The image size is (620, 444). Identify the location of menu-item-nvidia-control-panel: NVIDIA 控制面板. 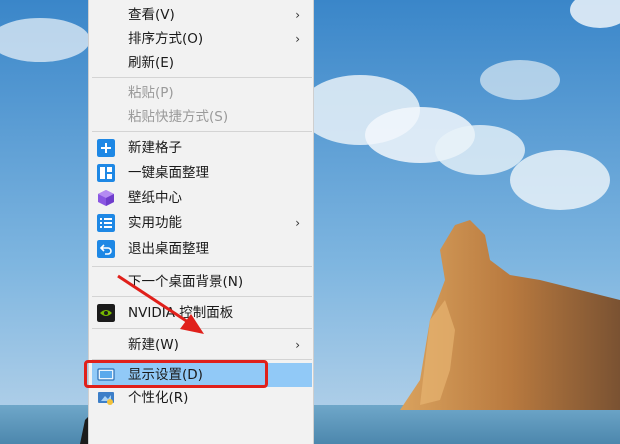
(202, 313).